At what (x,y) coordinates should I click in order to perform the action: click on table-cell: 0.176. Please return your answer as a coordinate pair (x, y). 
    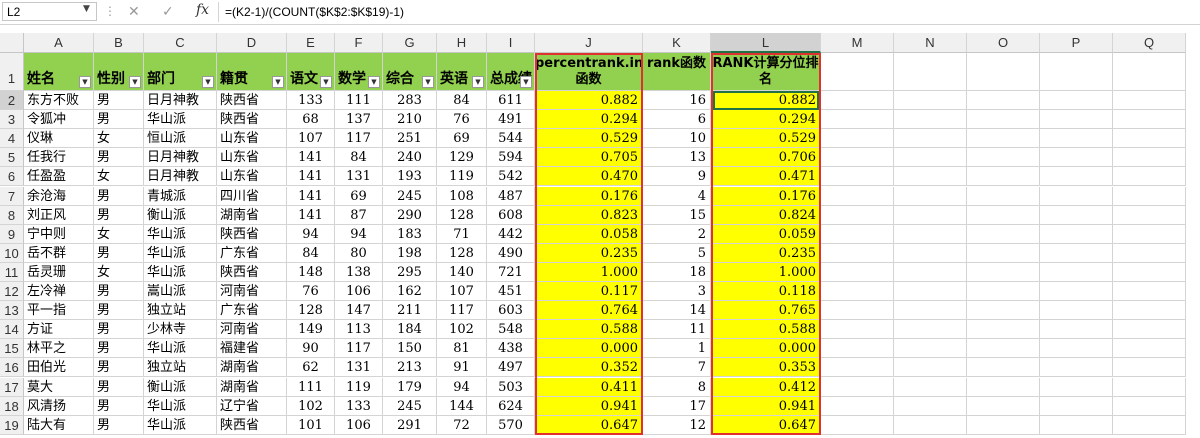
    Looking at the image, I should click on (589, 196).